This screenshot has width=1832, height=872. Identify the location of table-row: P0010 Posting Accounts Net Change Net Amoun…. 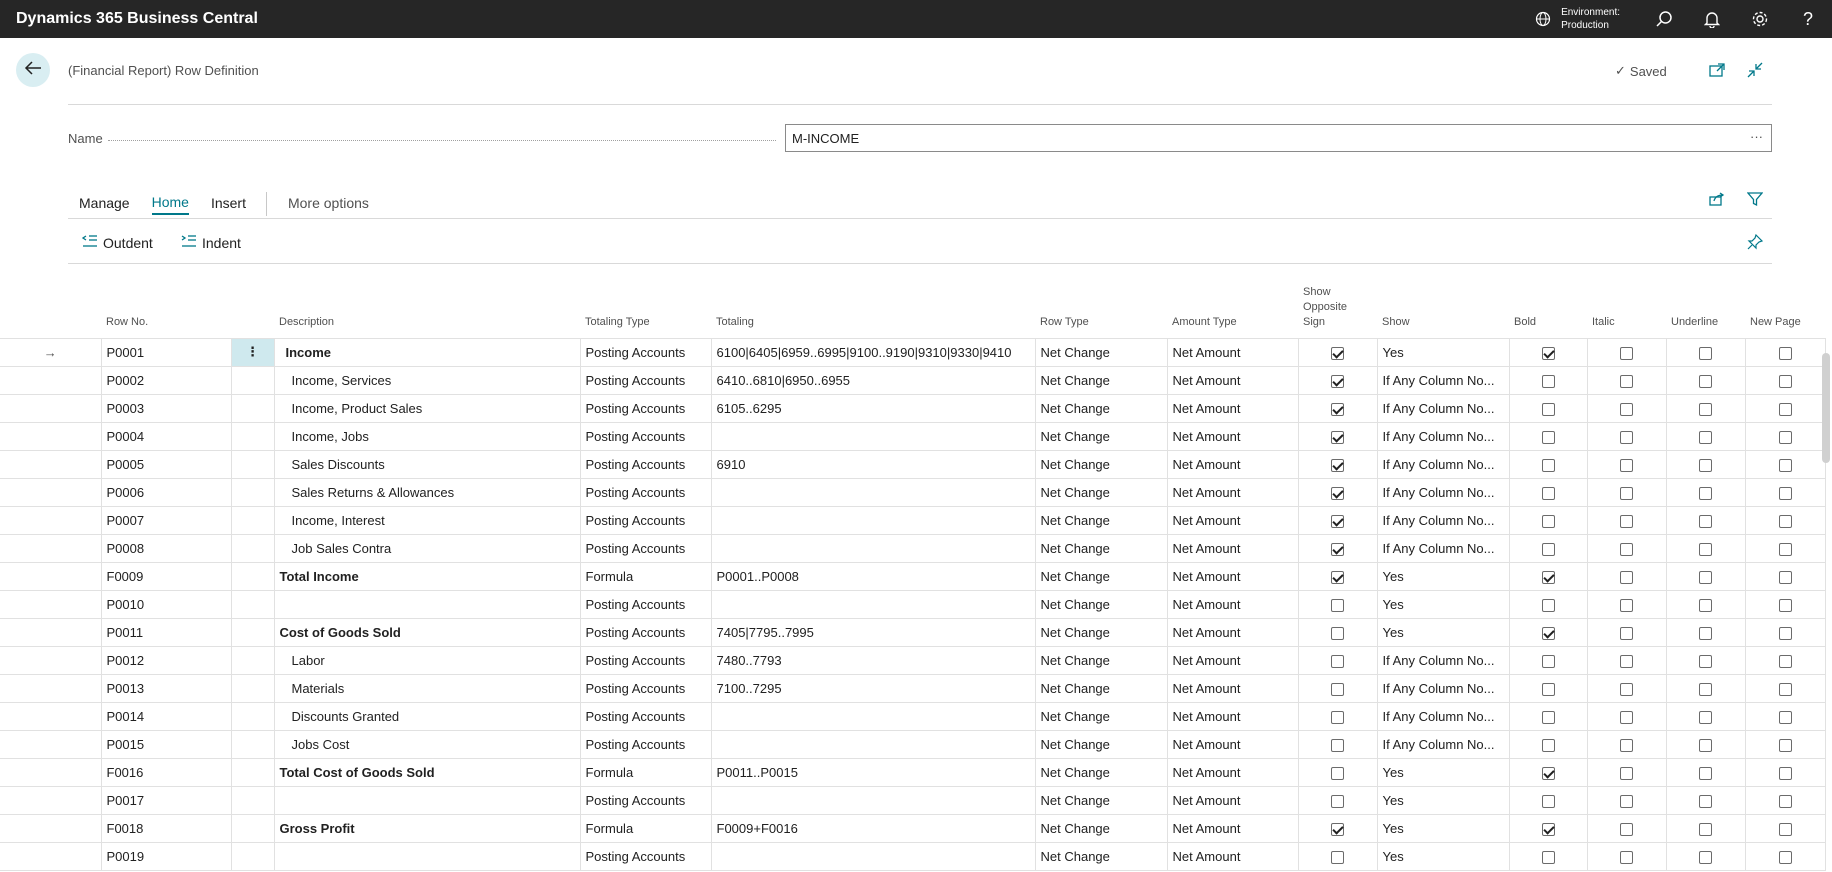
(913, 604).